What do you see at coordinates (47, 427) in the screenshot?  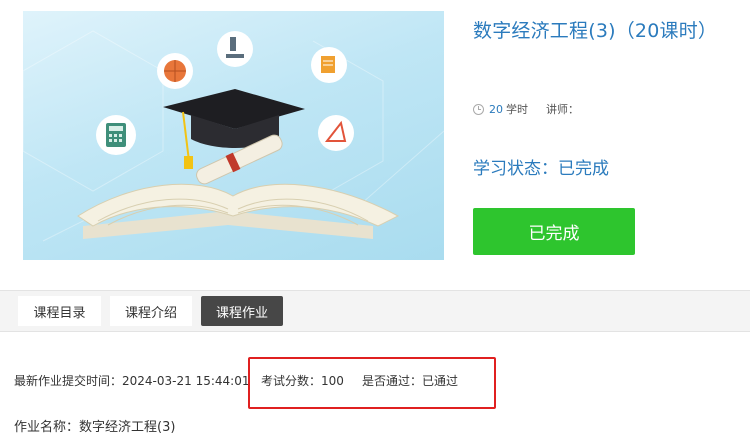 I see `assignment-name-label: 作业名称：` at bounding box center [47, 427].